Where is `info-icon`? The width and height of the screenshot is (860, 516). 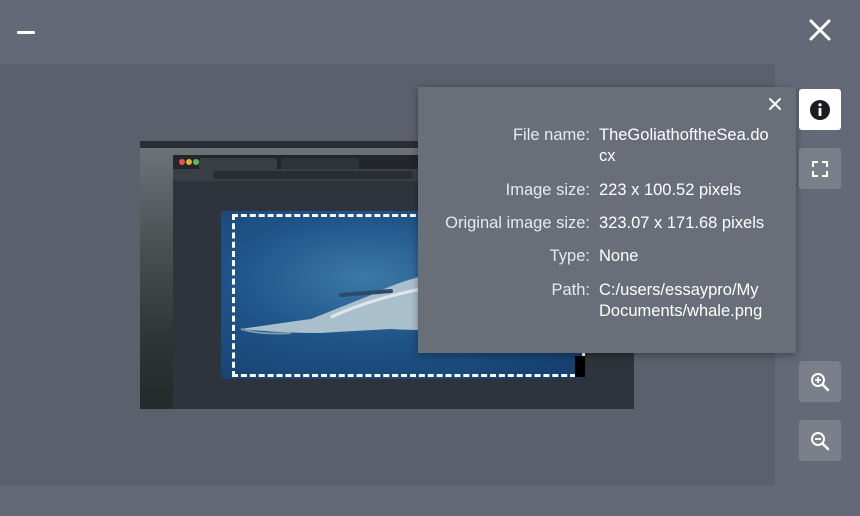 info-icon is located at coordinates (820, 109).